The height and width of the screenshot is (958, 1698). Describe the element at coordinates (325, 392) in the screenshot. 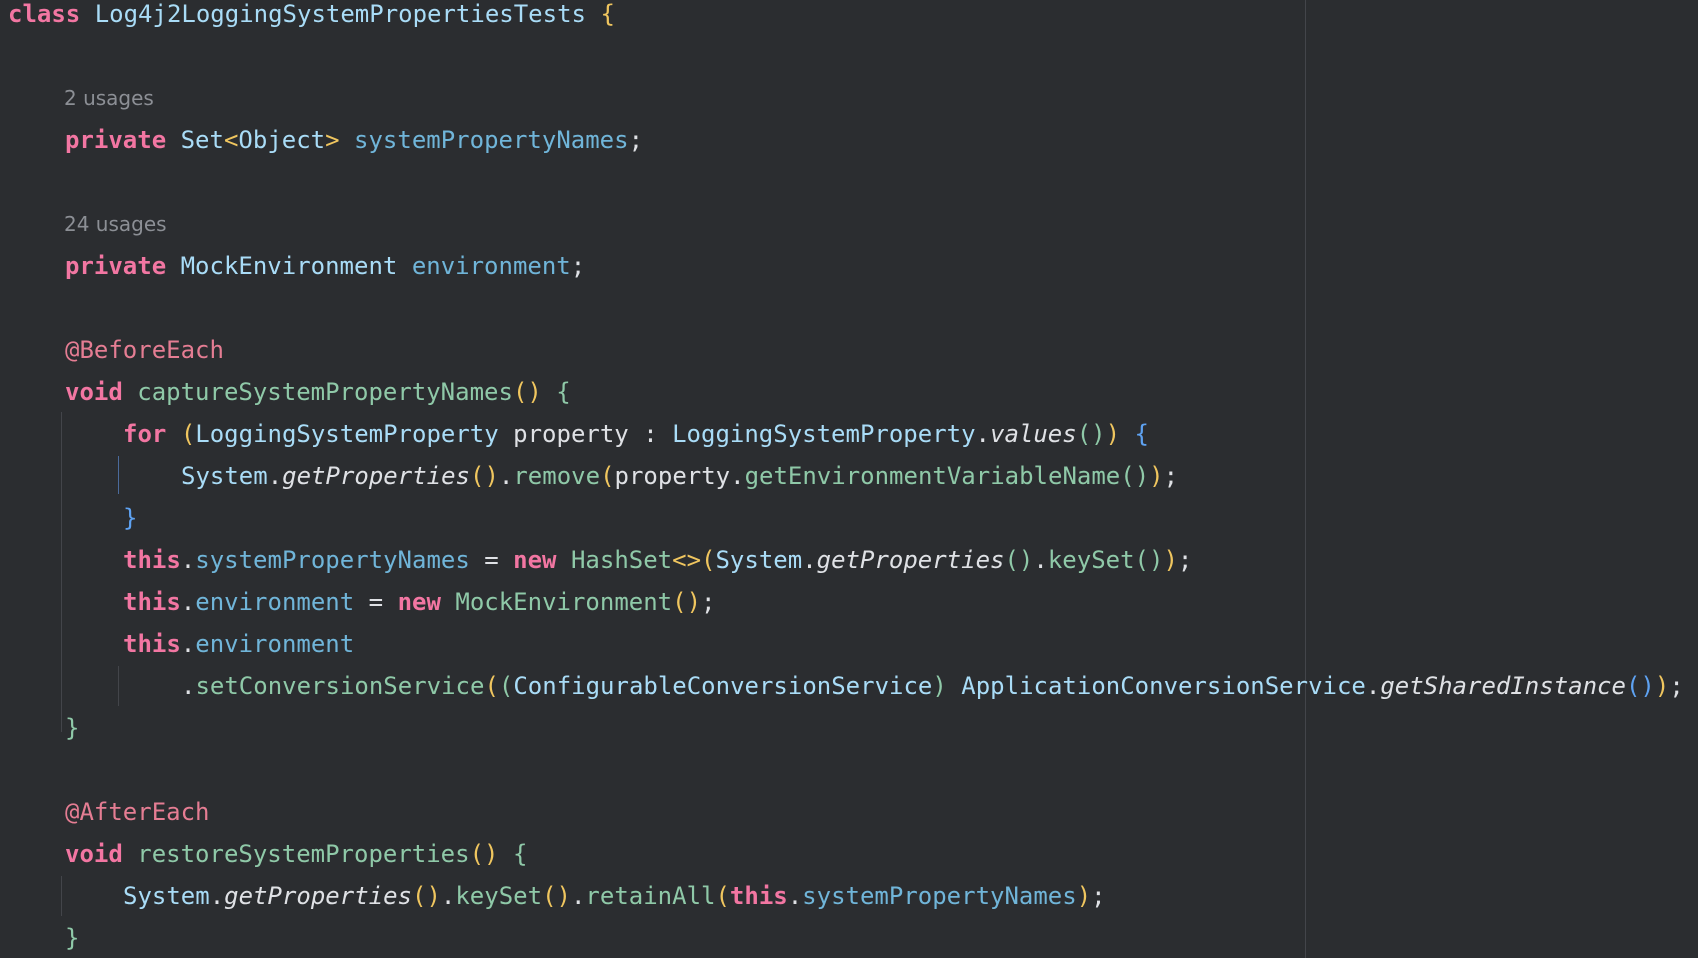

I see `method-name: captureSystemPropertyNames` at that location.